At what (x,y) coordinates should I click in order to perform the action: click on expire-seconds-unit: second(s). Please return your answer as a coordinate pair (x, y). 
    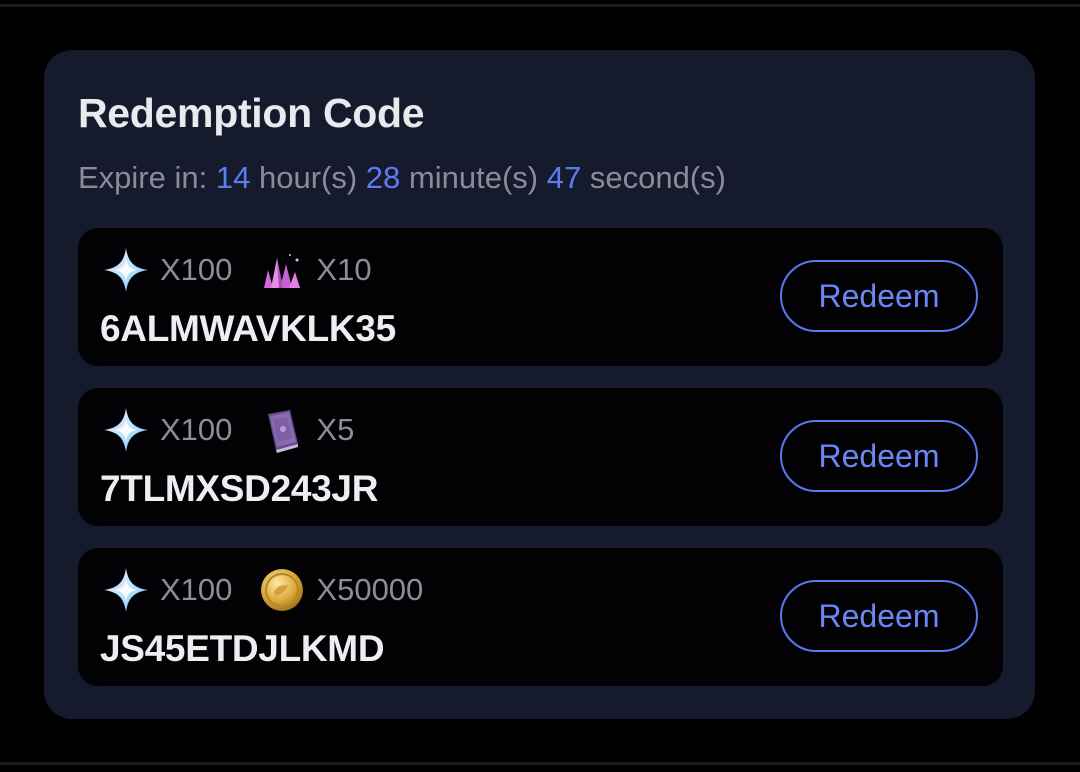
    Looking at the image, I should click on (657, 177).